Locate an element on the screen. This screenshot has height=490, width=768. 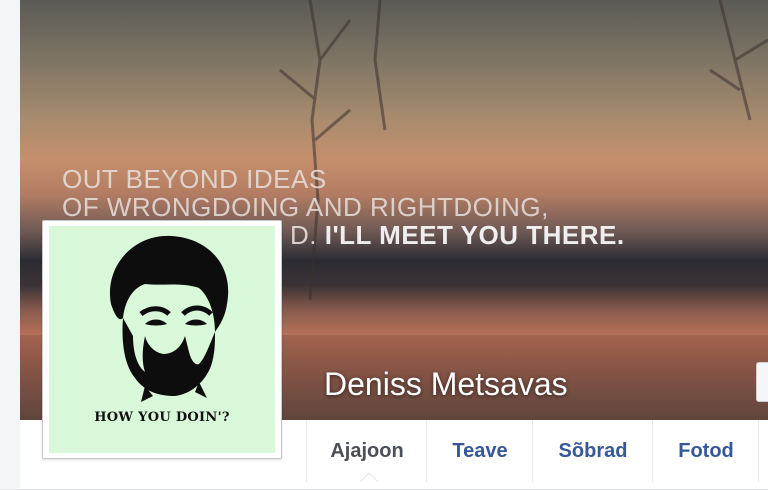
left-gutter is located at coordinates (10, 244).